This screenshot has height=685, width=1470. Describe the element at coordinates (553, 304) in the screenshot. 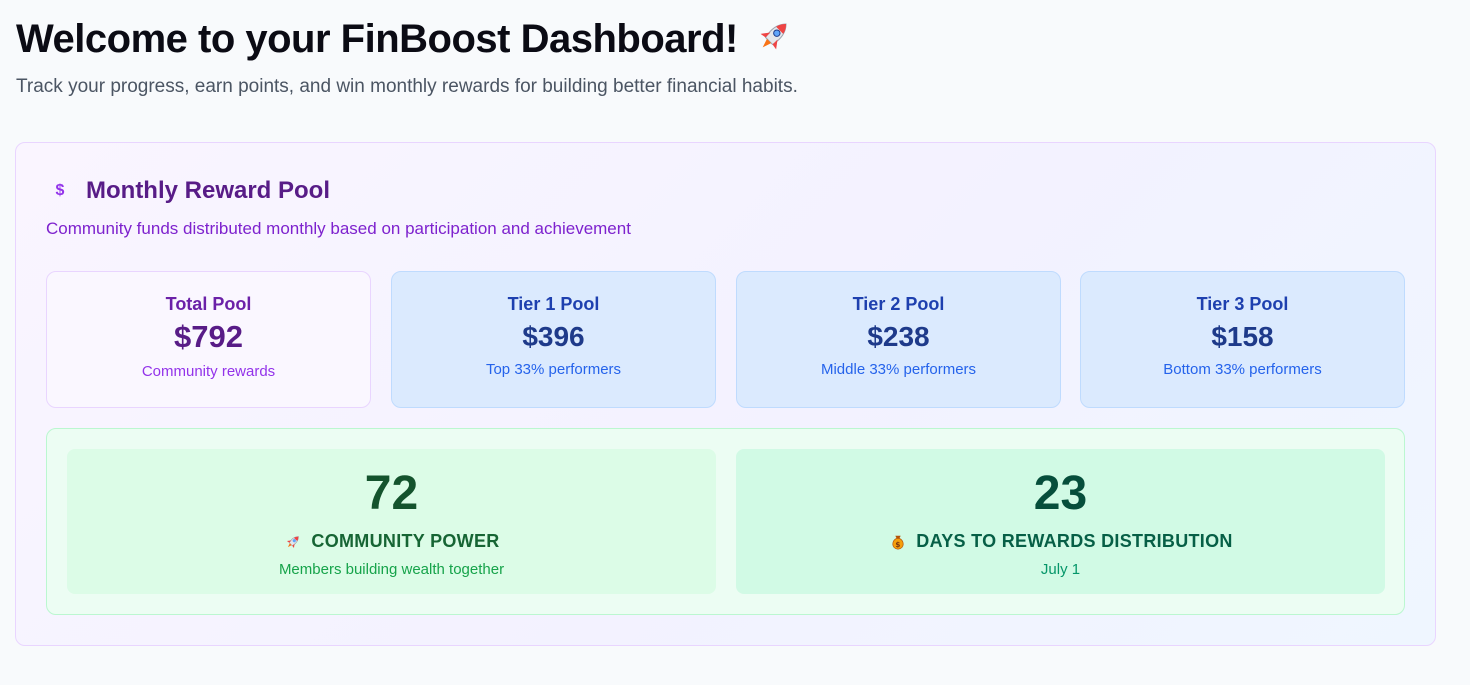

I see `tier-label: Tier 1 Pool` at that location.